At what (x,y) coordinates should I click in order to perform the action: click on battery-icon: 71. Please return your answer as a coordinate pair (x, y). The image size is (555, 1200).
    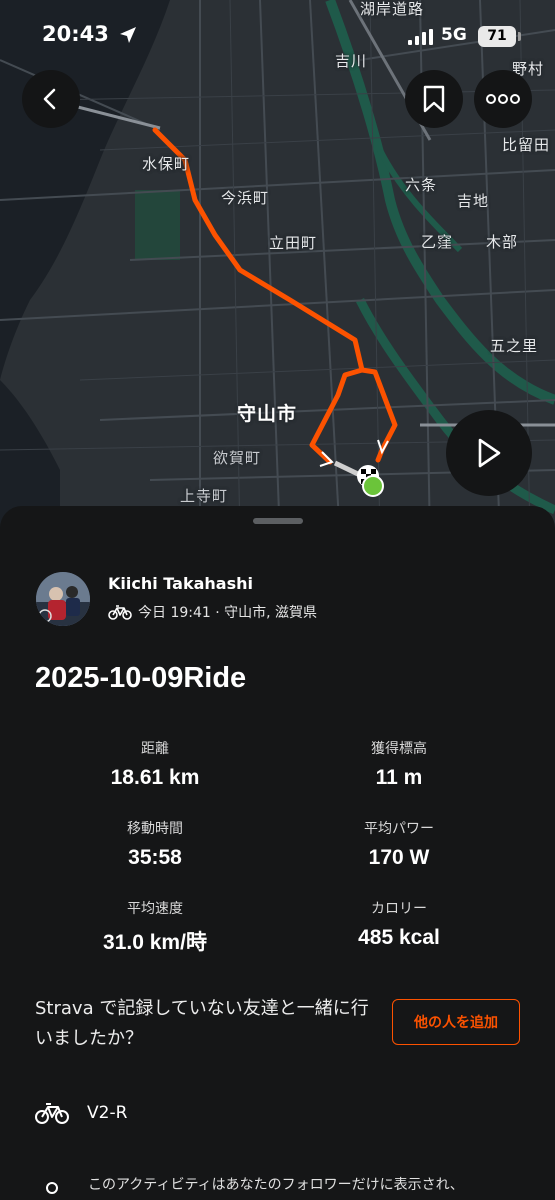
    Looking at the image, I should click on (497, 36).